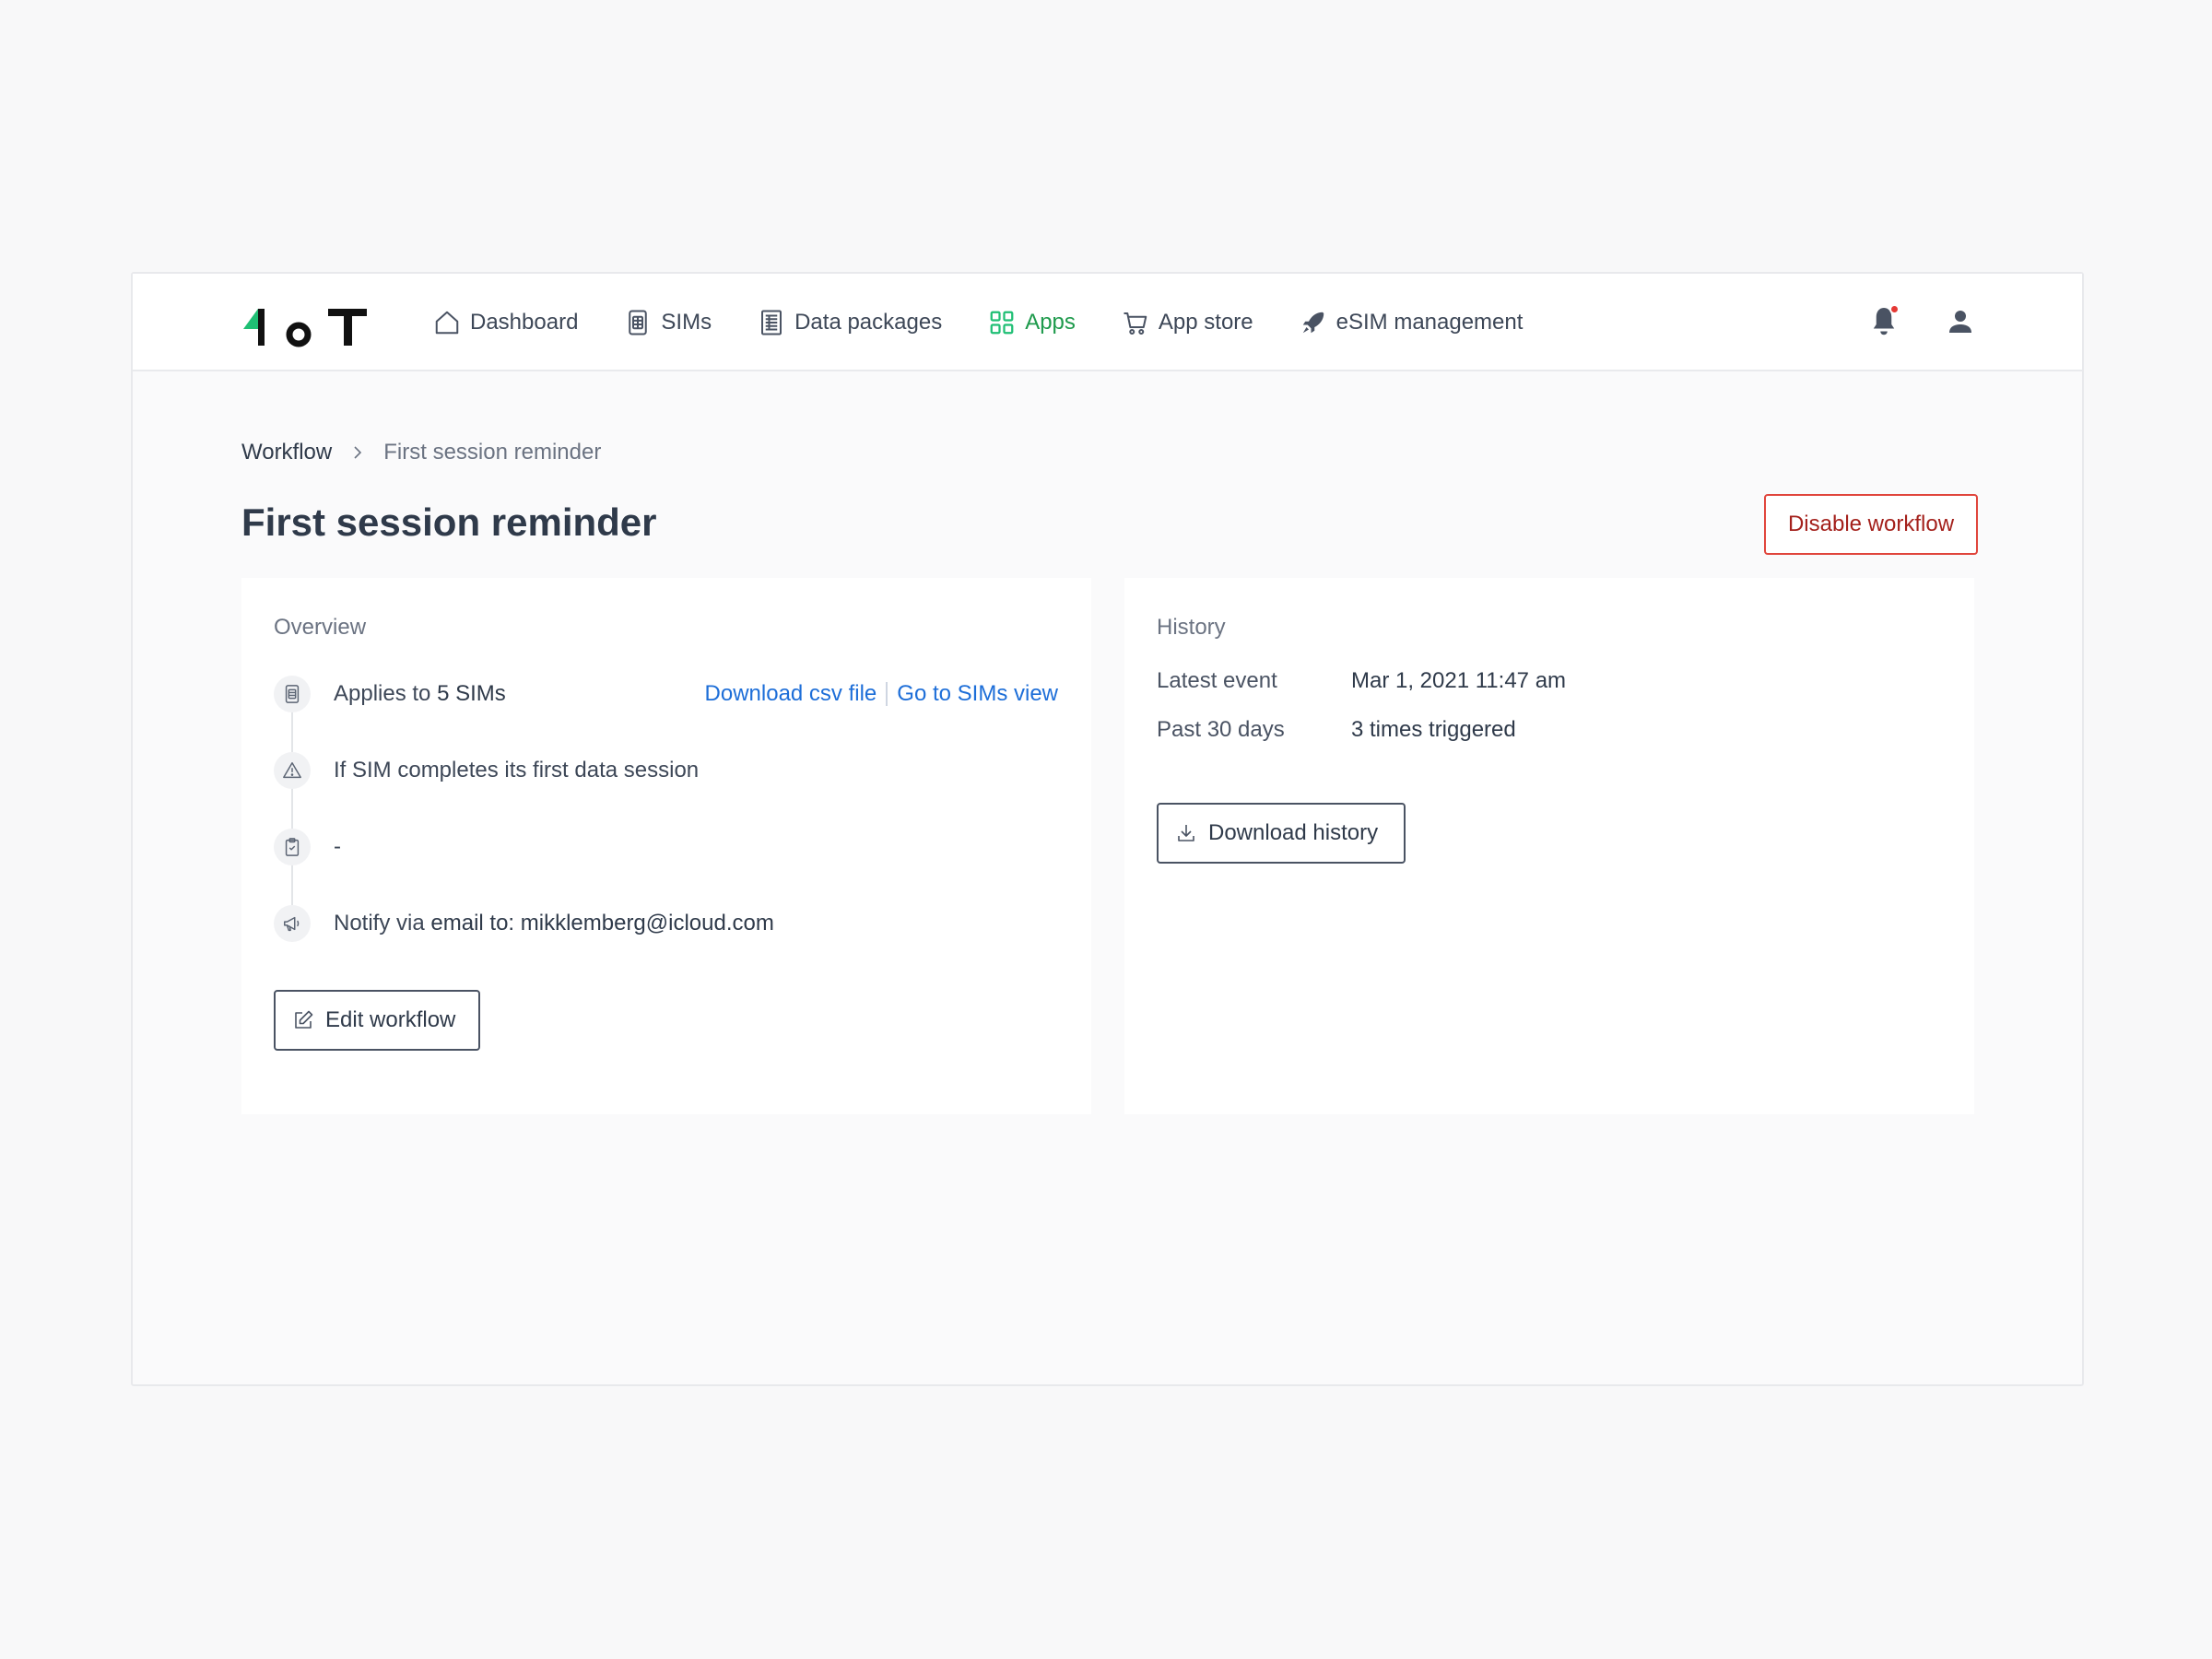  I want to click on download-csv-link: Download csv file, so click(791, 694).